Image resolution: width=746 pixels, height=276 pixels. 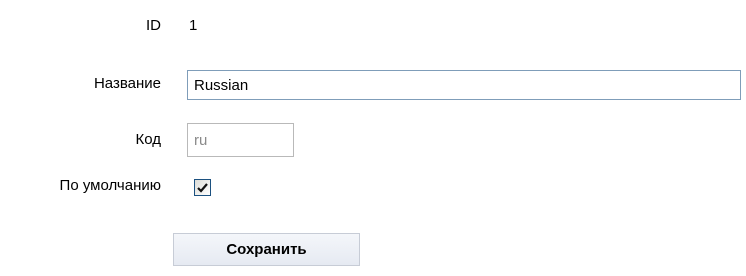 I want to click on id-label: ID, so click(x=153, y=25).